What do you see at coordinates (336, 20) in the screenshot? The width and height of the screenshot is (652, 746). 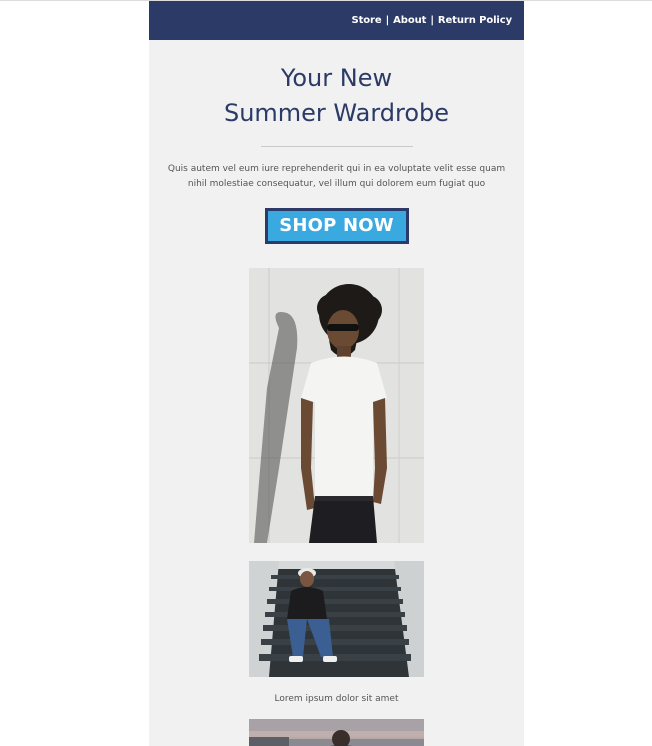 I see `header-bar: Store | About | Return Policy` at bounding box center [336, 20].